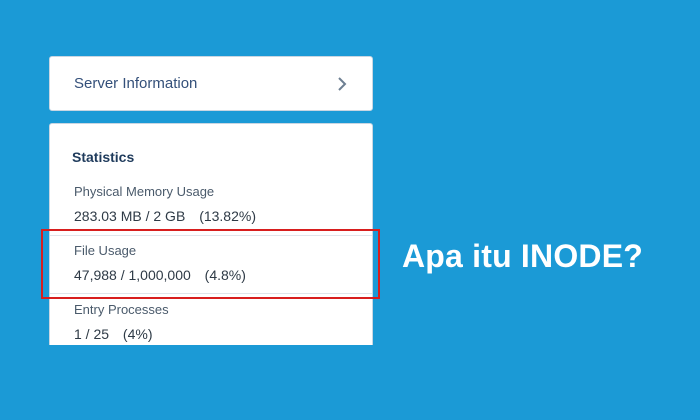 This screenshot has height=420, width=700. I want to click on chevron-right-icon, so click(342, 83).